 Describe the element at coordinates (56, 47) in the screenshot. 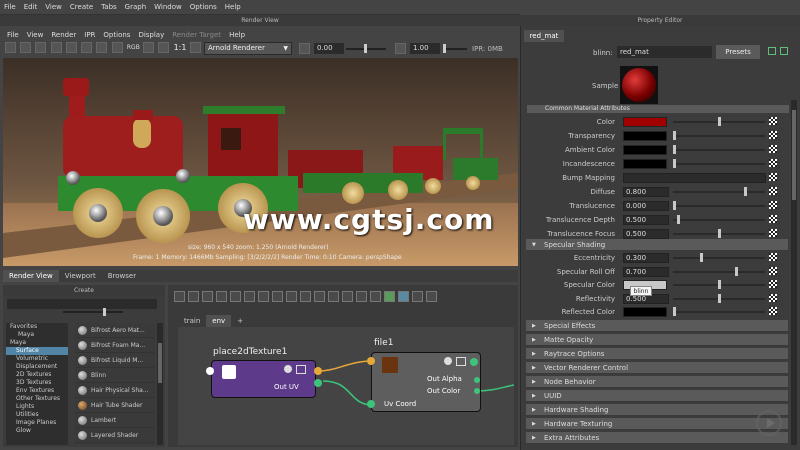

I see `region-icon` at that location.